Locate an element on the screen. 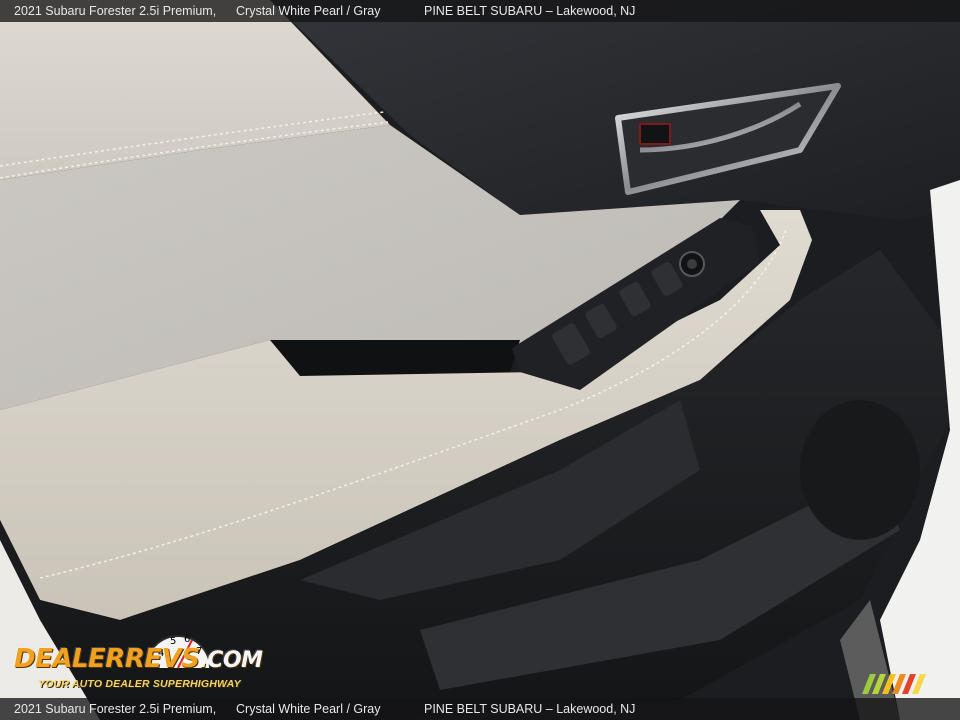 Image resolution: width=960 pixels, height=720 pixels. color-stripes-icon is located at coordinates (894, 684).